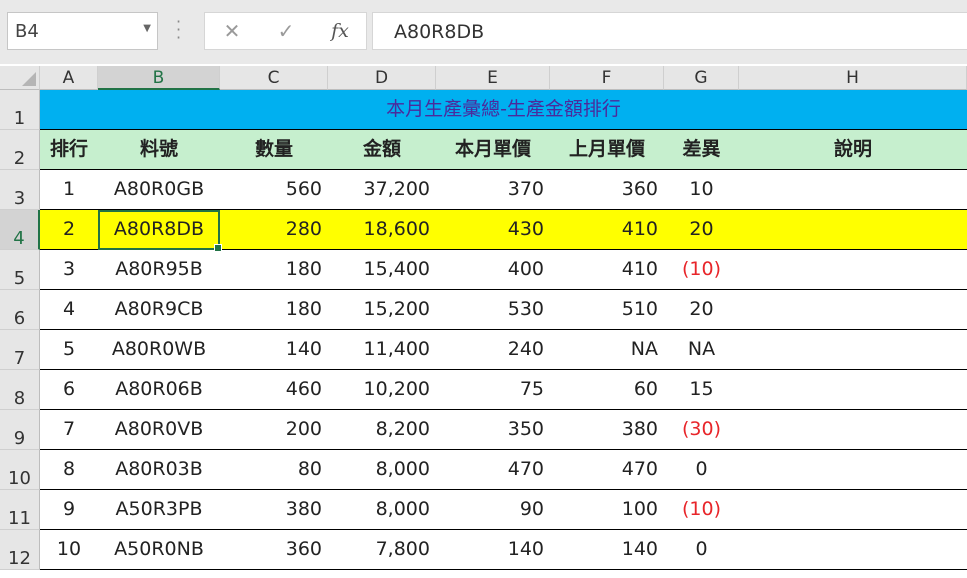 The height and width of the screenshot is (578, 967). What do you see at coordinates (493, 269) in the screenshot?
I see `table-cell: 400` at bounding box center [493, 269].